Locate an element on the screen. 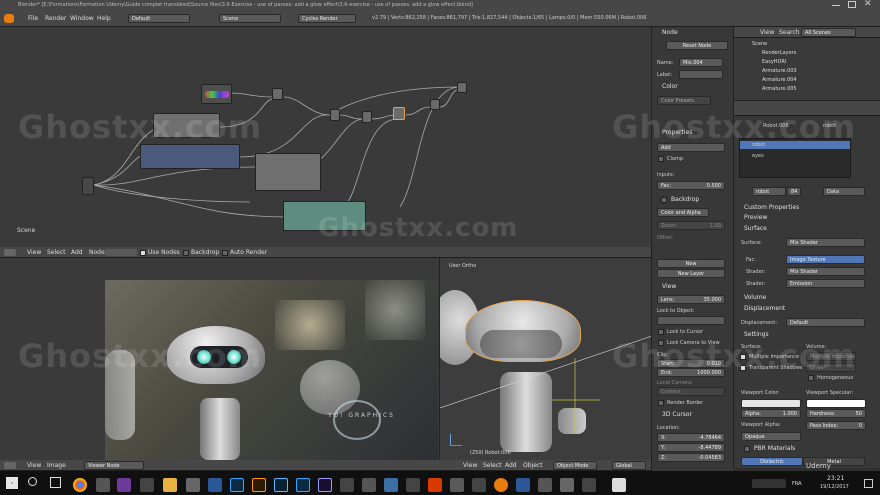 This screenshot has height=495, width=880. viewport-menu-view: View is located at coordinates (470, 465).